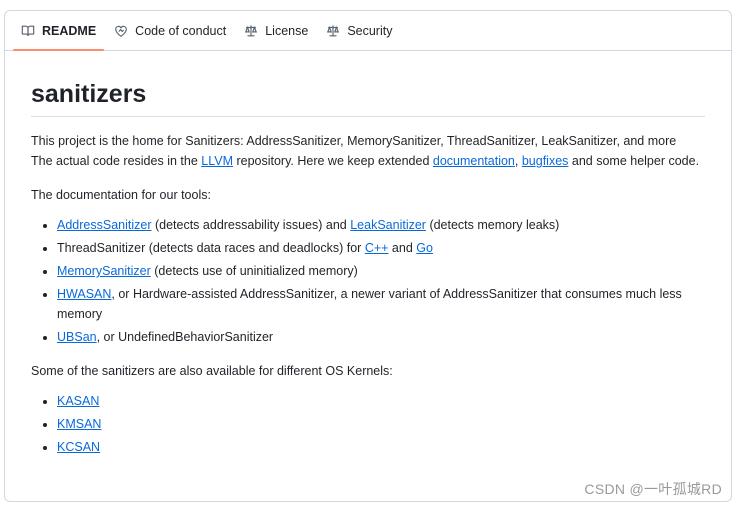  I want to click on intro-text: ,, so click(518, 161).